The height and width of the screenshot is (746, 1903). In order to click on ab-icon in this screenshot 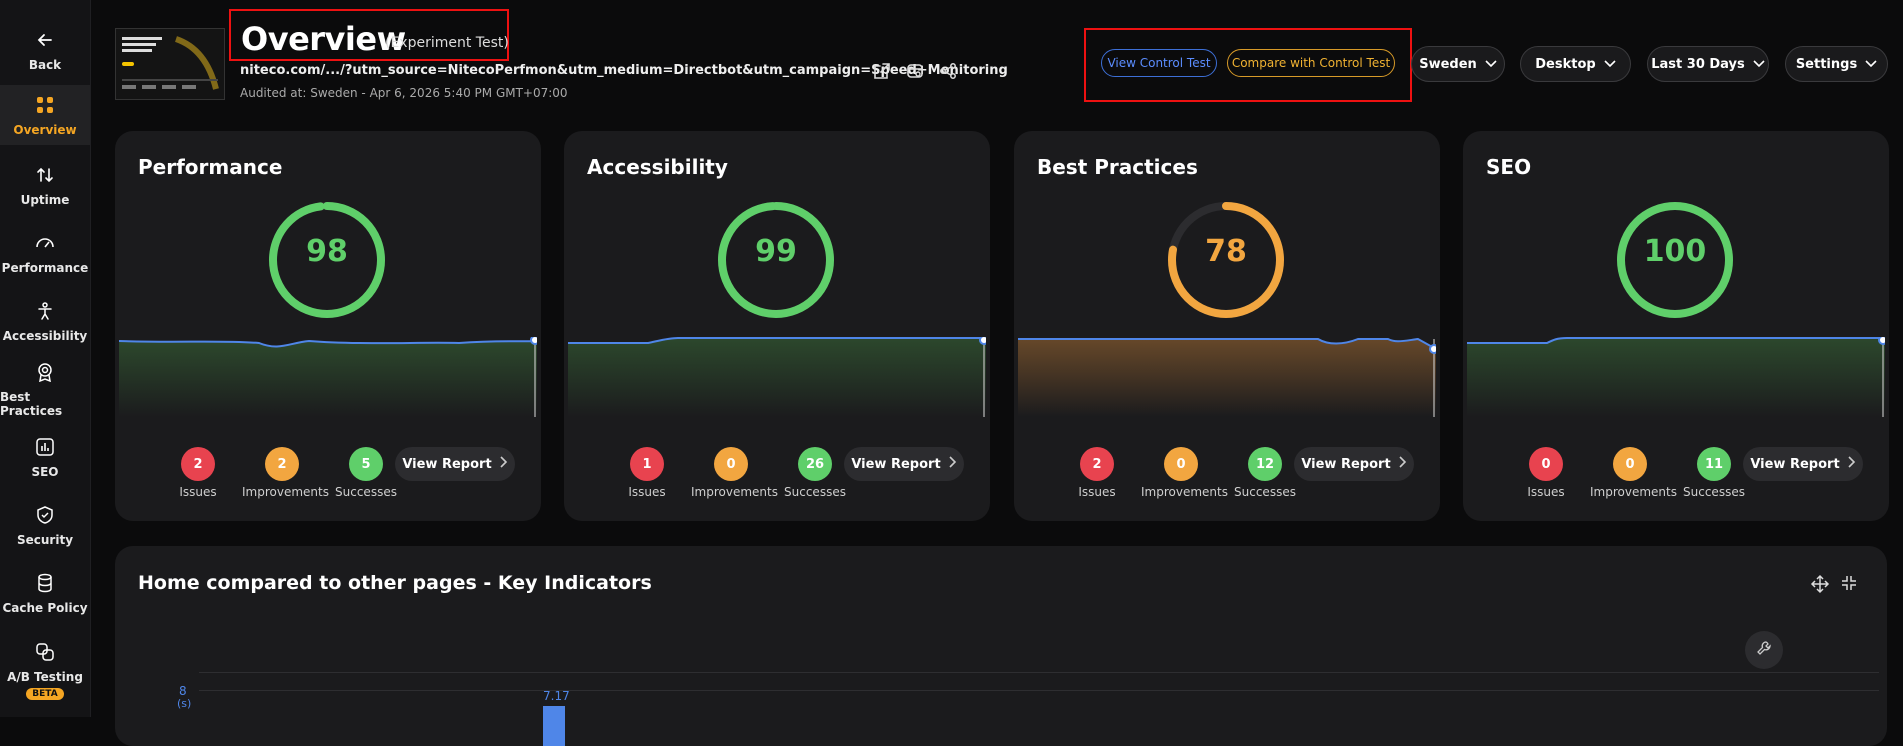, I will do `click(45, 652)`.